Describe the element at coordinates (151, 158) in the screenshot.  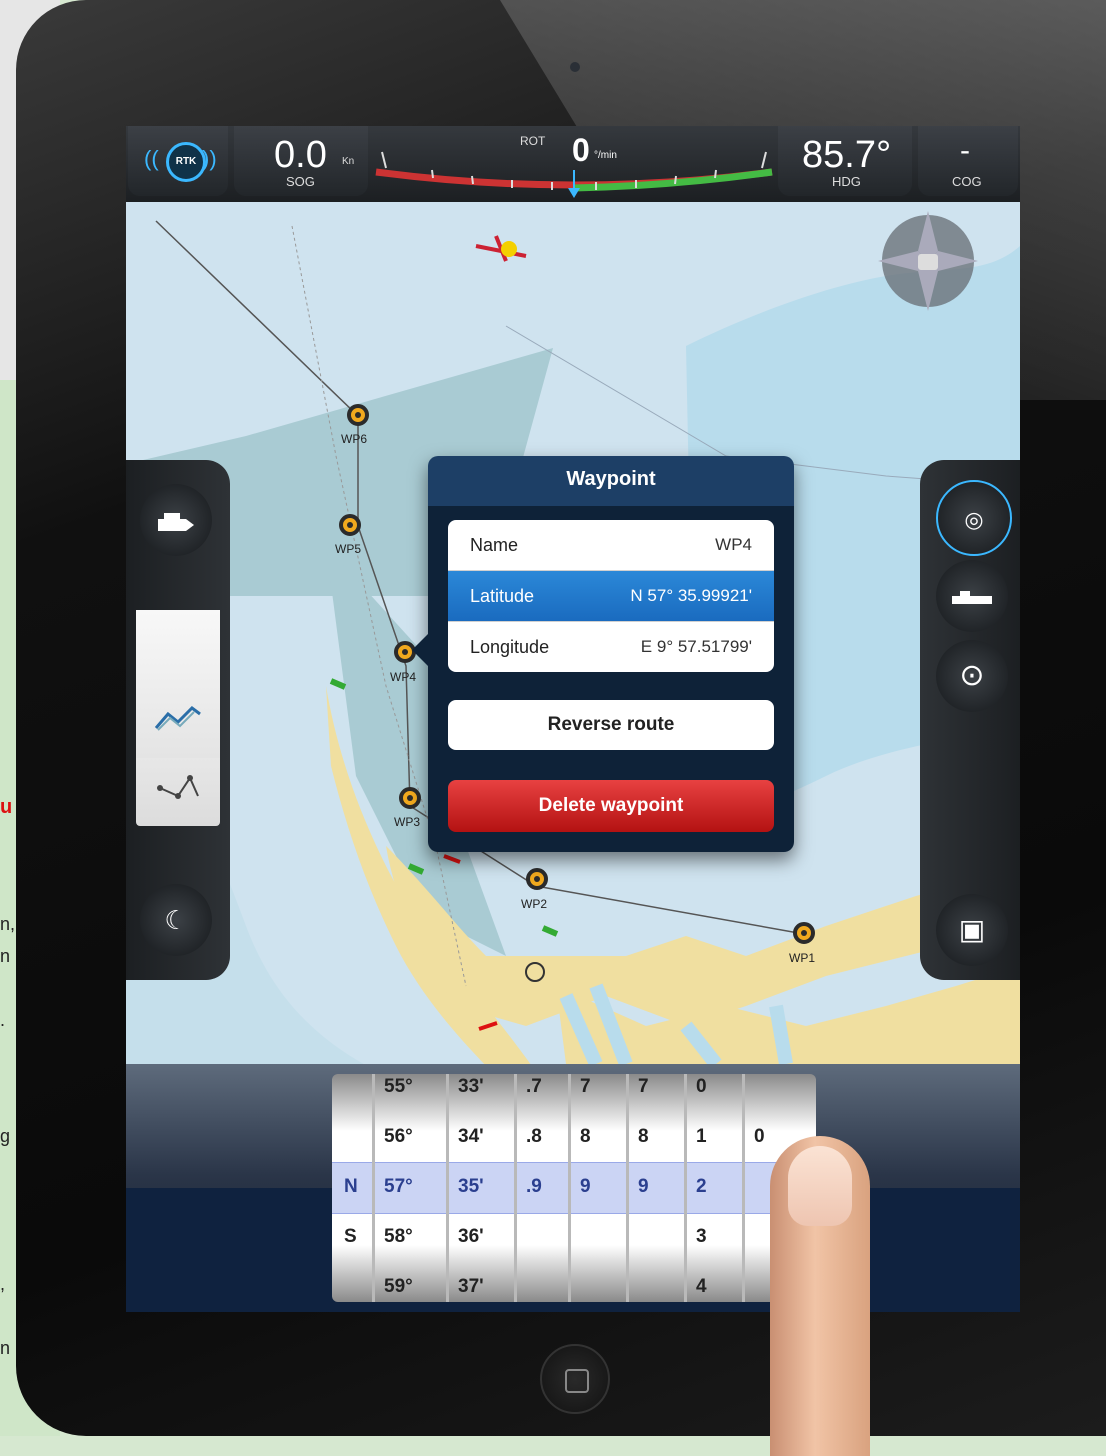
I see `signal-left-icon: ((` at that location.